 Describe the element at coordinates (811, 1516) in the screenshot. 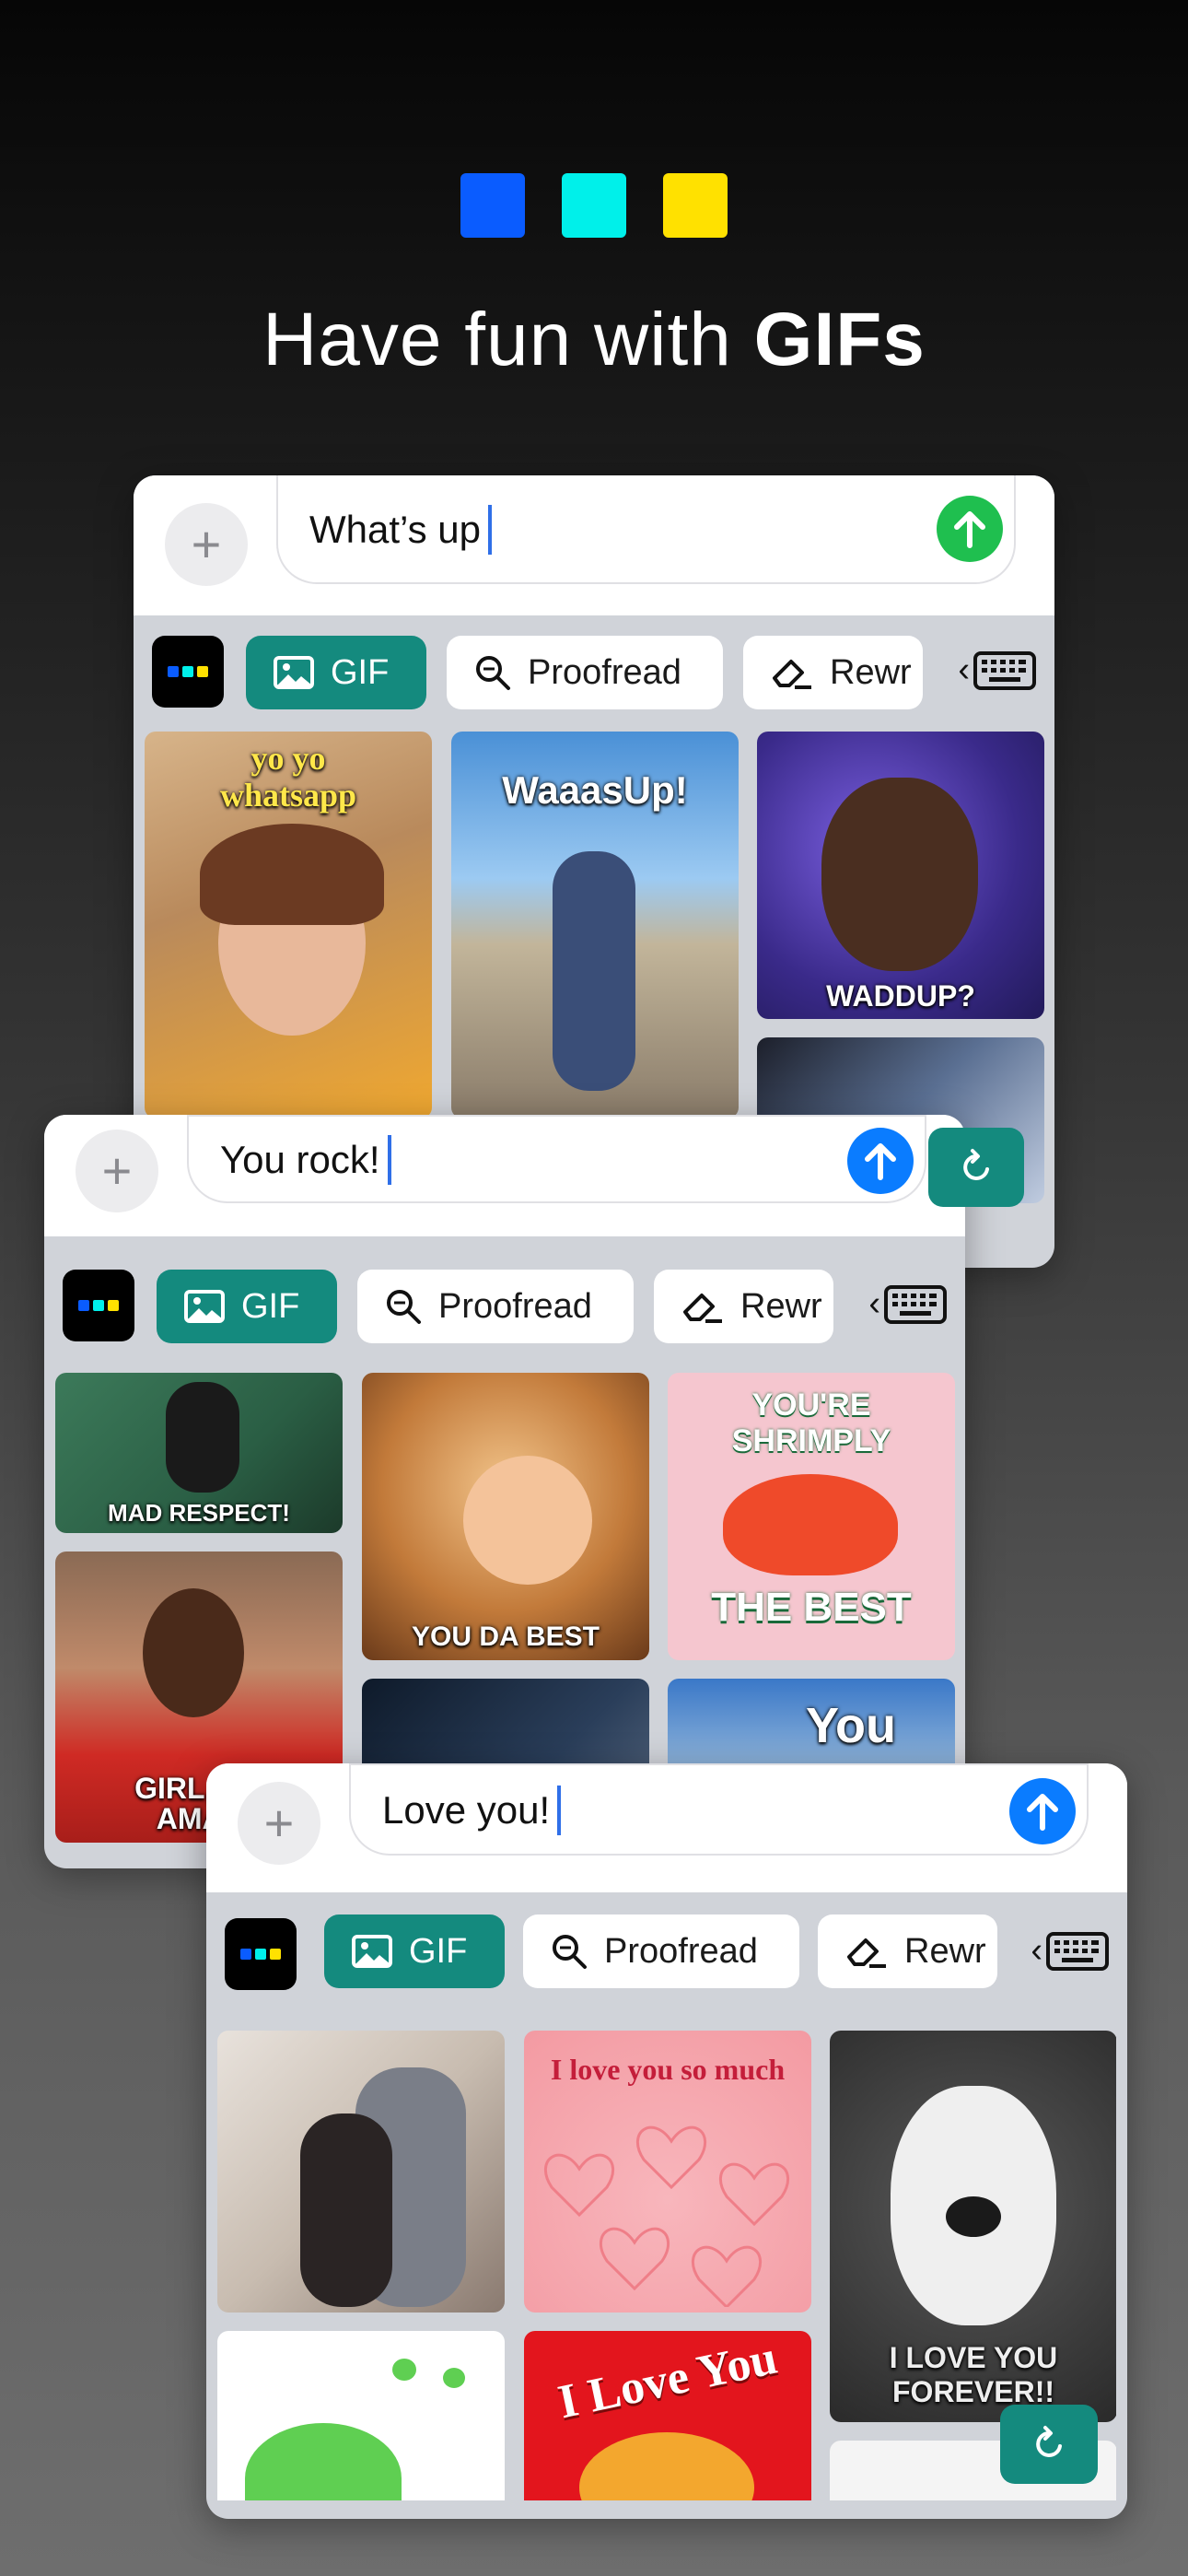

I see `gif-result: YOU'RE SHRIMPLY THE BEST` at that location.